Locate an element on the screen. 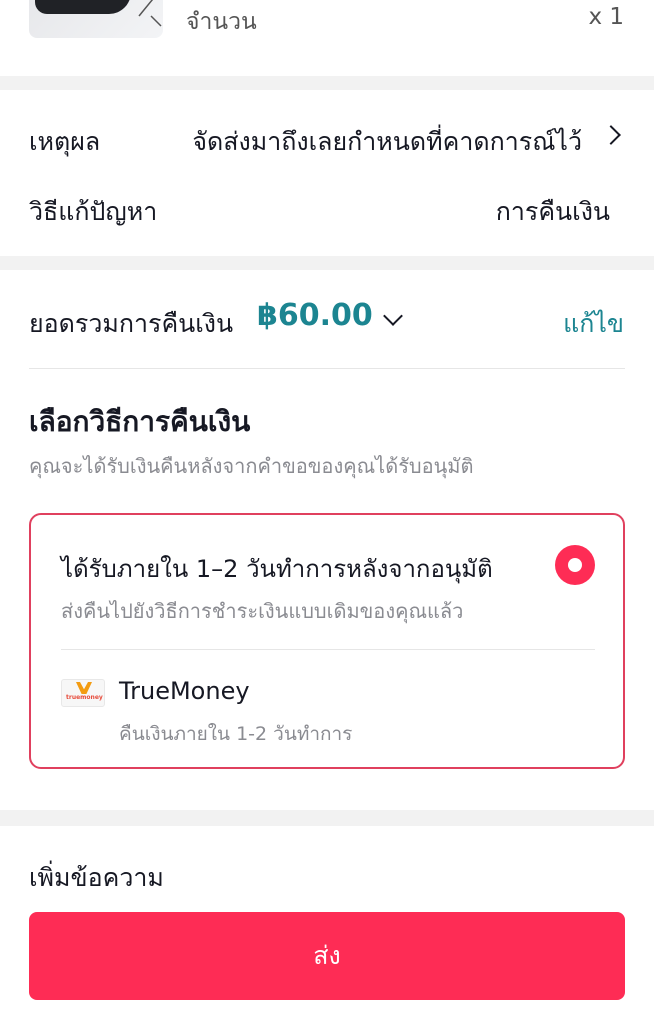  truemoney-logo-text: truemoney is located at coordinates (84, 697).